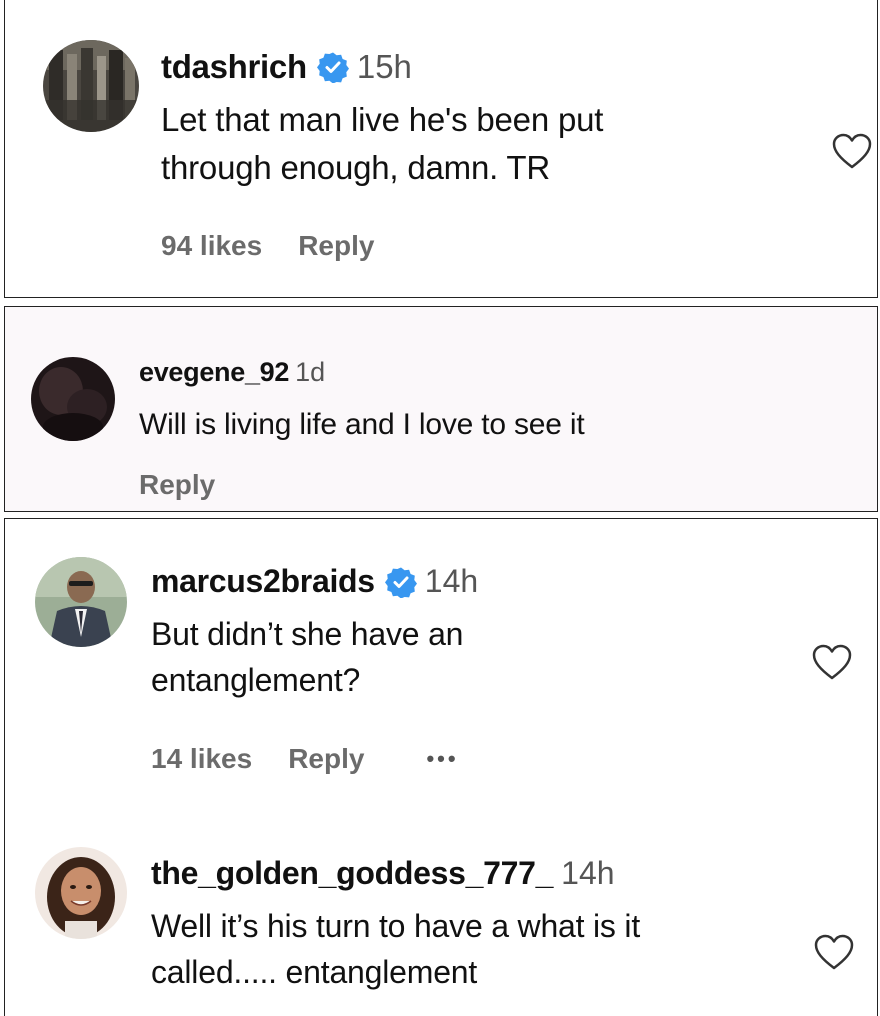 The image size is (880, 1016). I want to click on comment-text: Will is living life and I love to see it, so click(362, 425).